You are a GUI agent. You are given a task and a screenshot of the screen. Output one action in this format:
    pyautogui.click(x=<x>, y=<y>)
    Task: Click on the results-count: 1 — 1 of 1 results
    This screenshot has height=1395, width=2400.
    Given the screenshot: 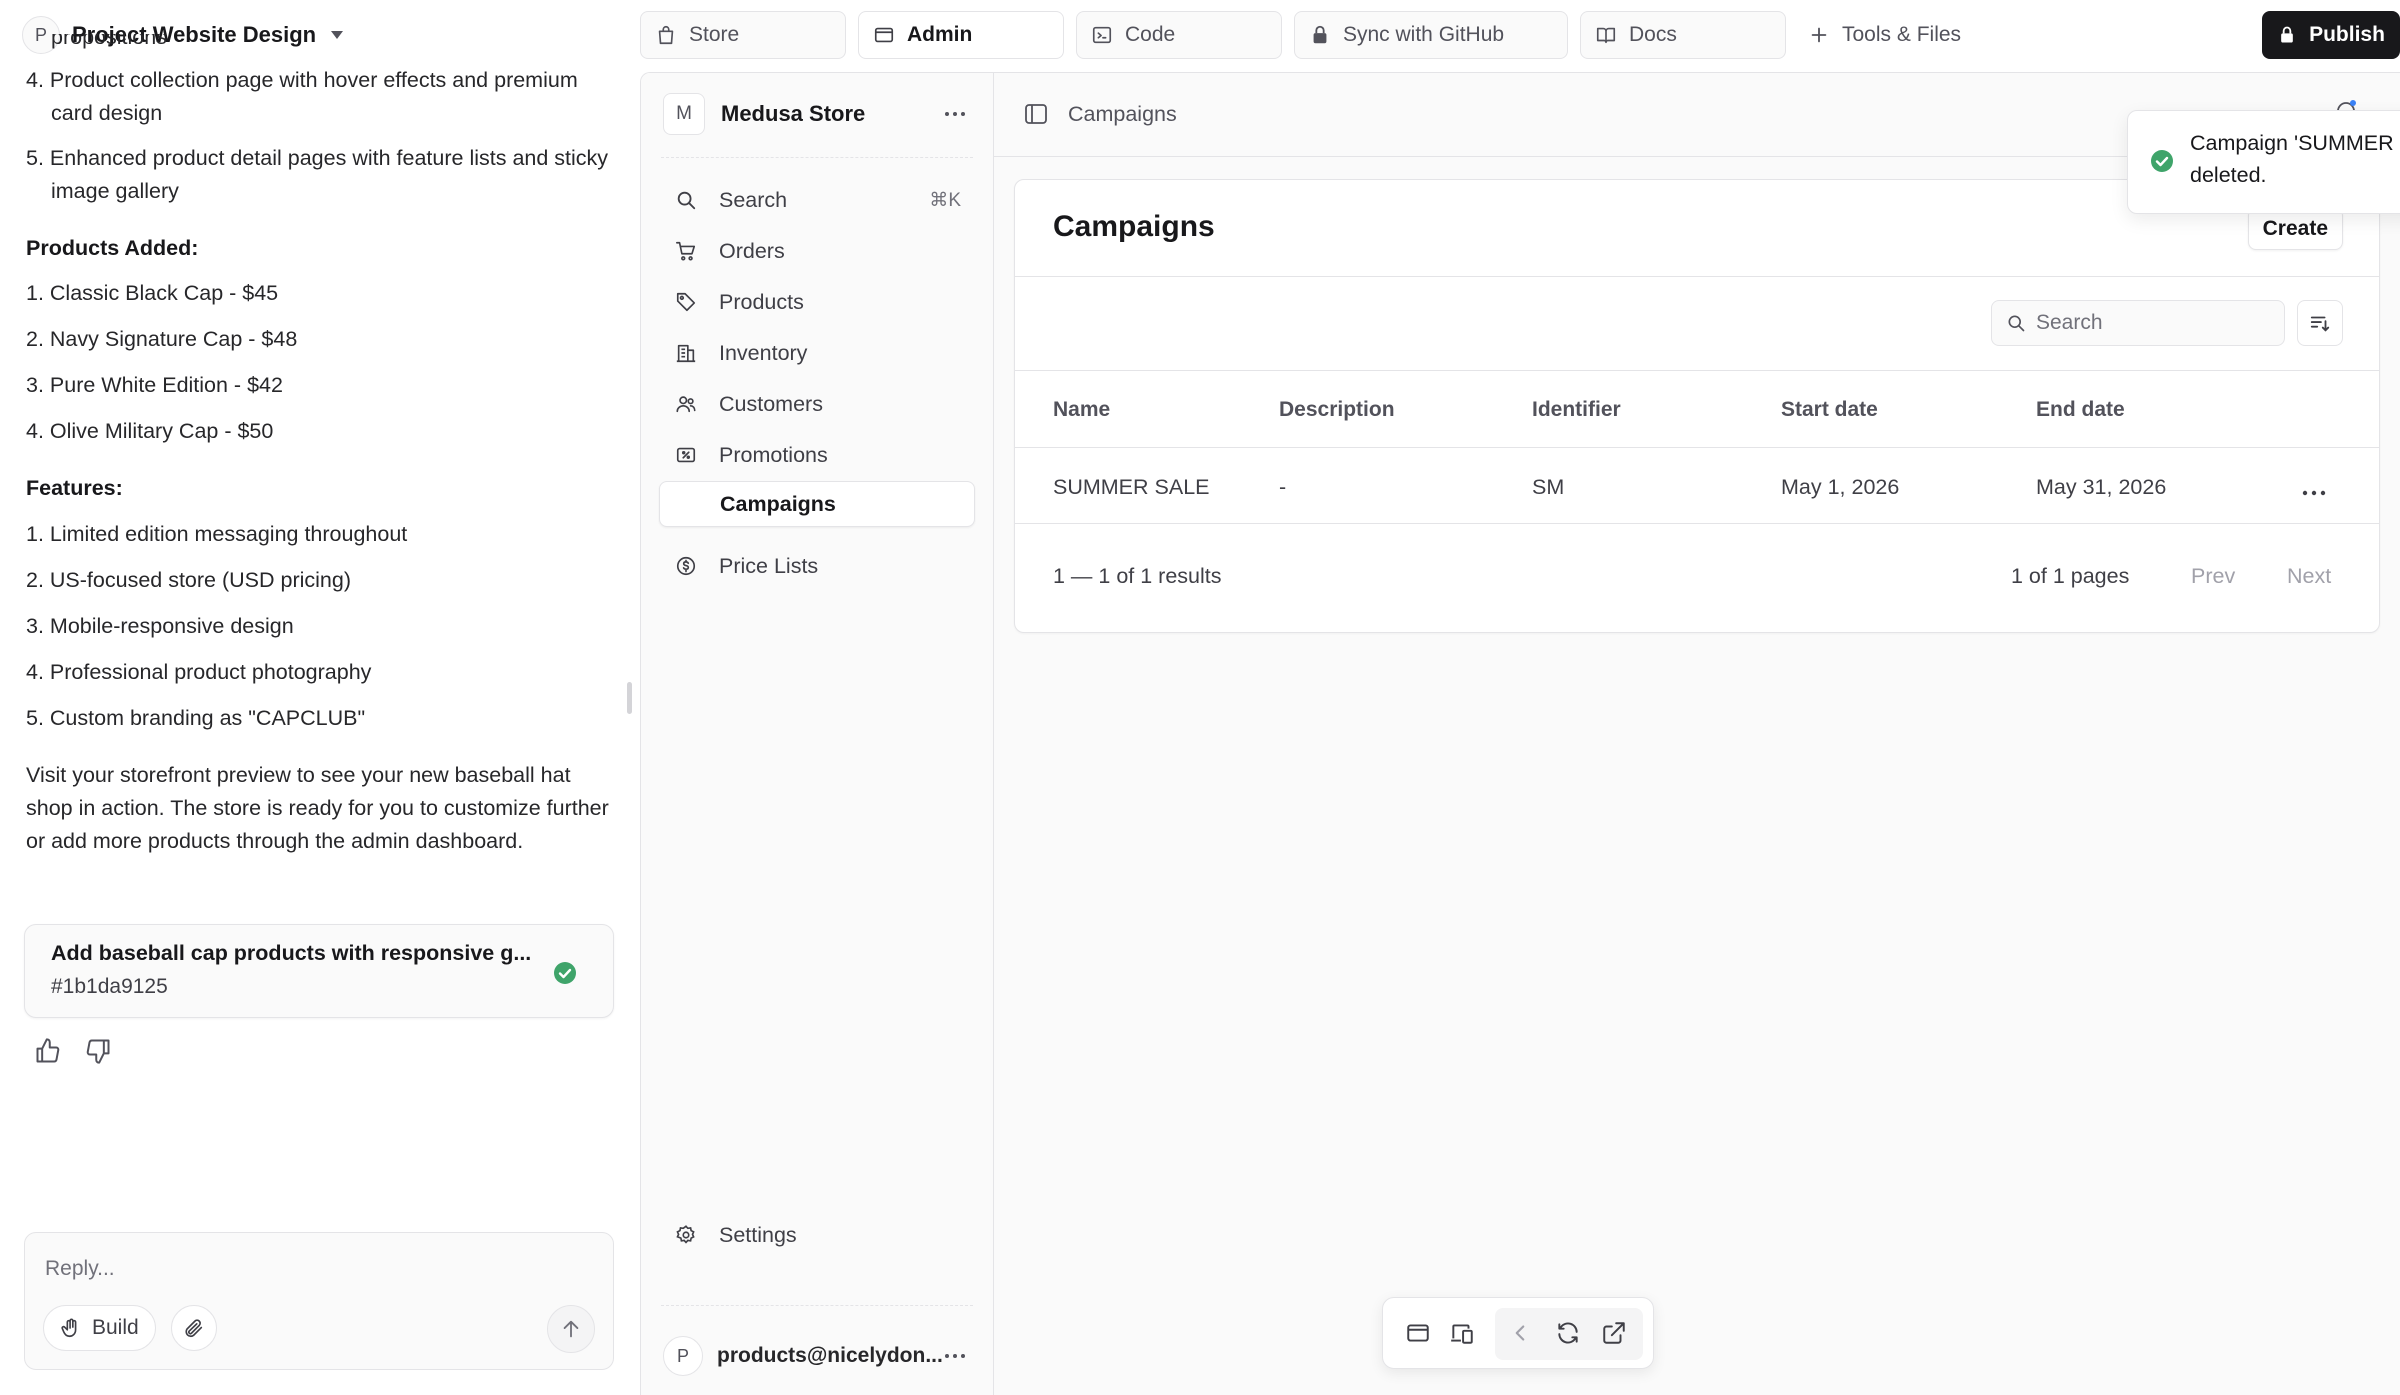 What is the action you would take?
    pyautogui.click(x=1137, y=576)
    